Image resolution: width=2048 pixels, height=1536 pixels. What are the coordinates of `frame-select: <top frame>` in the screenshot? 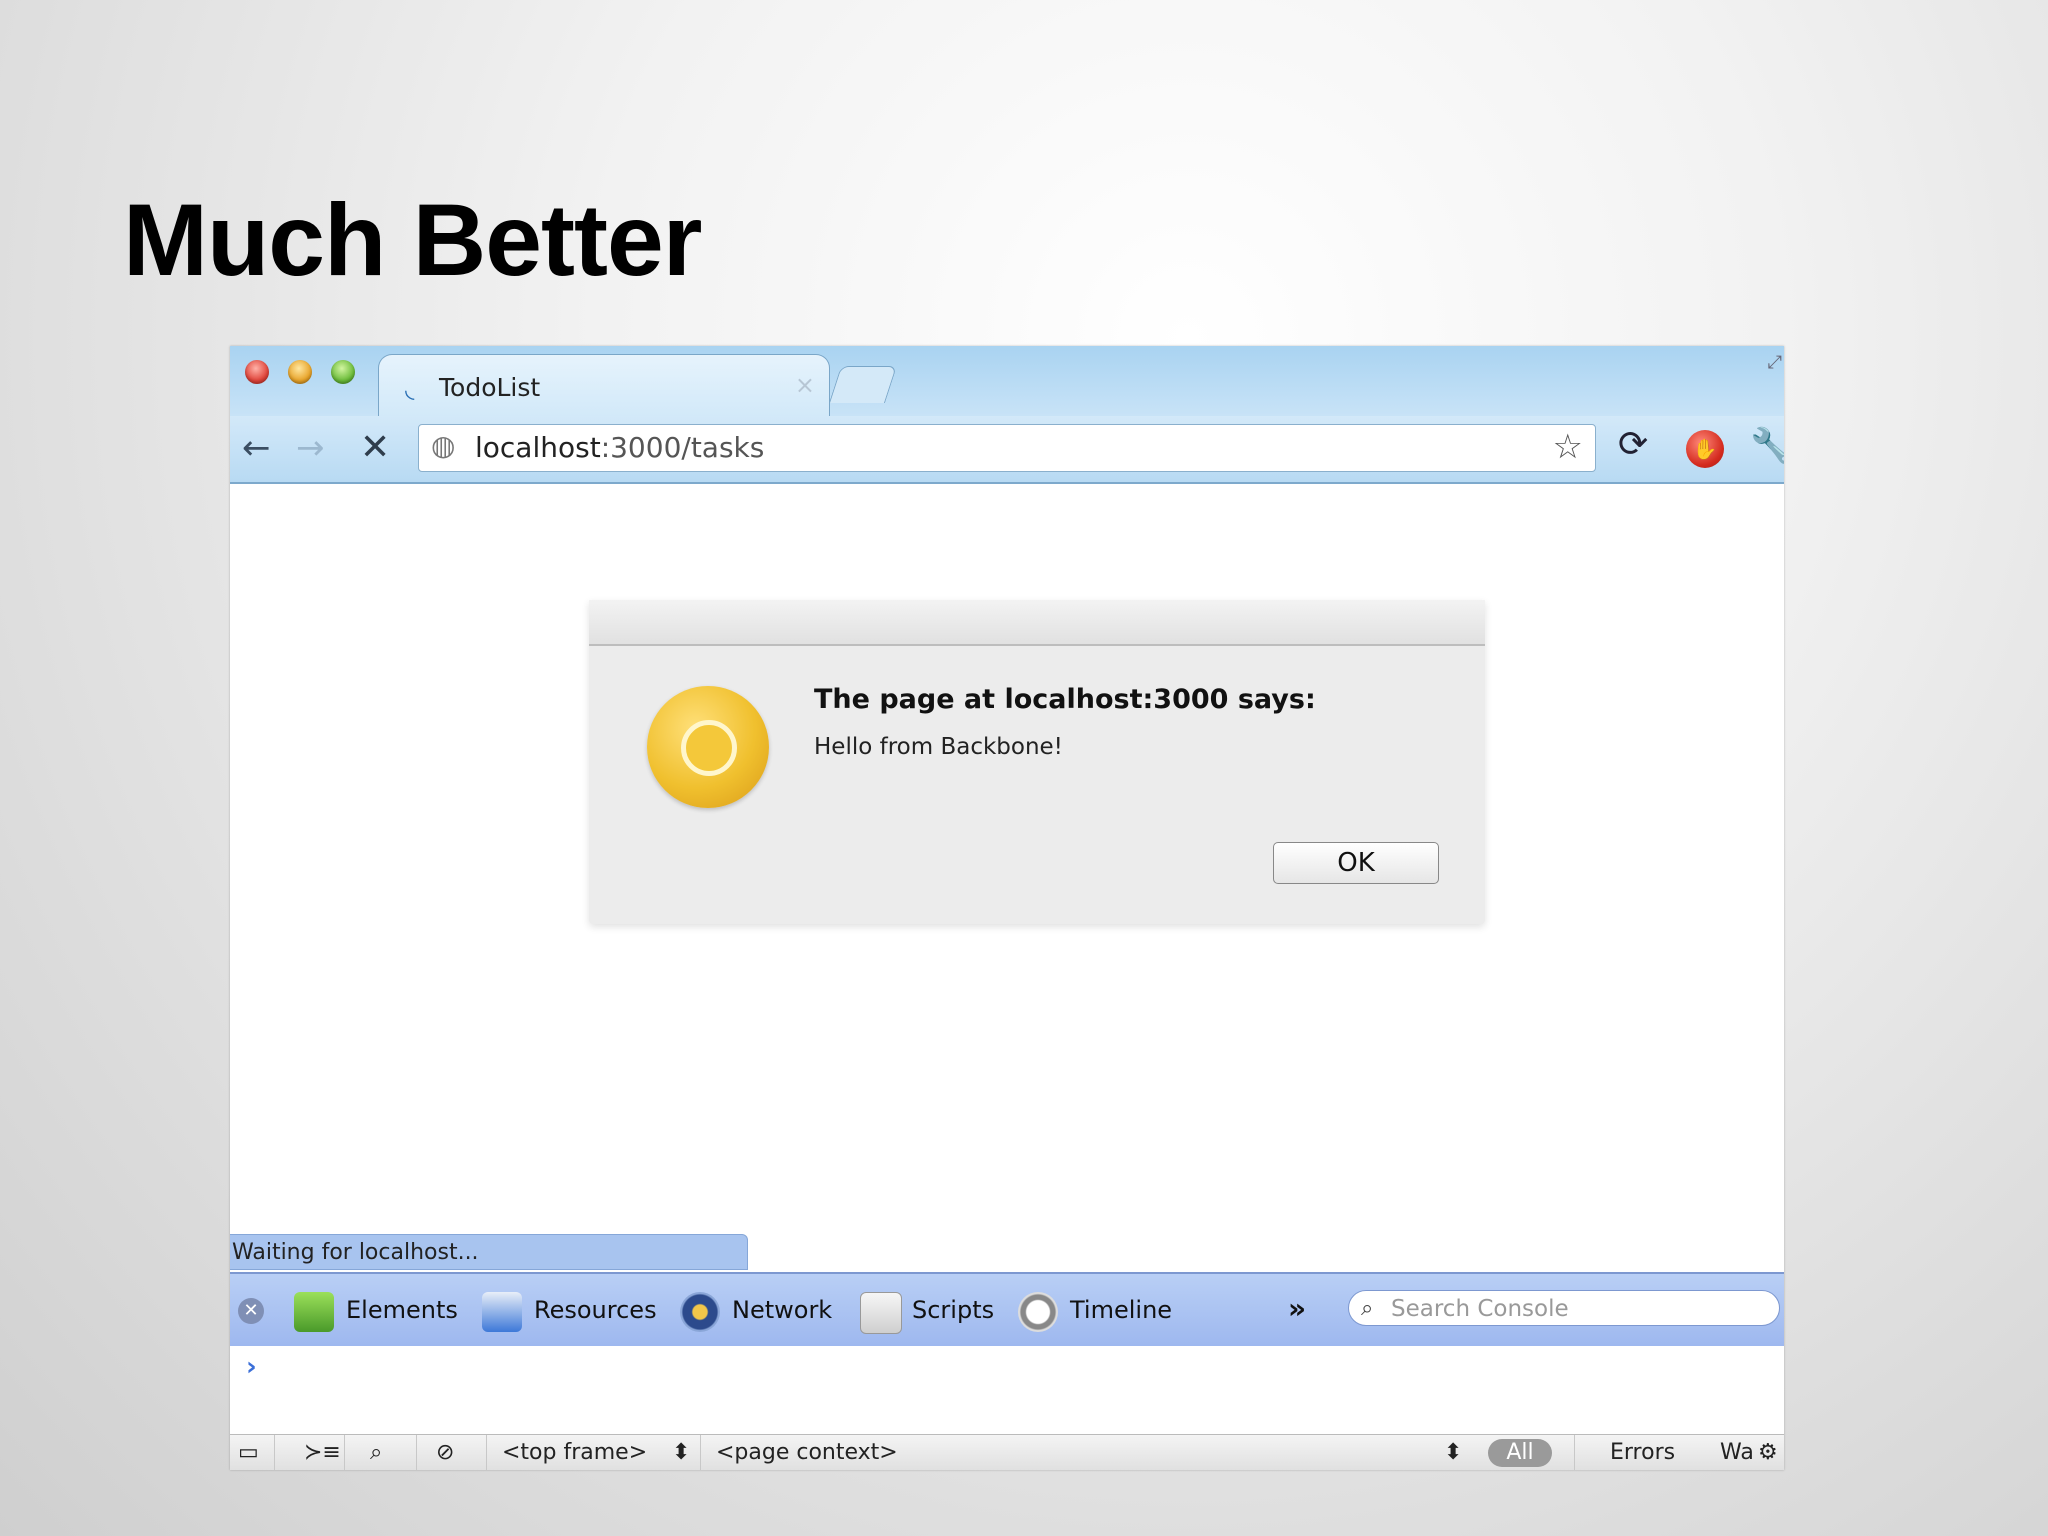 It's located at (574, 1453).